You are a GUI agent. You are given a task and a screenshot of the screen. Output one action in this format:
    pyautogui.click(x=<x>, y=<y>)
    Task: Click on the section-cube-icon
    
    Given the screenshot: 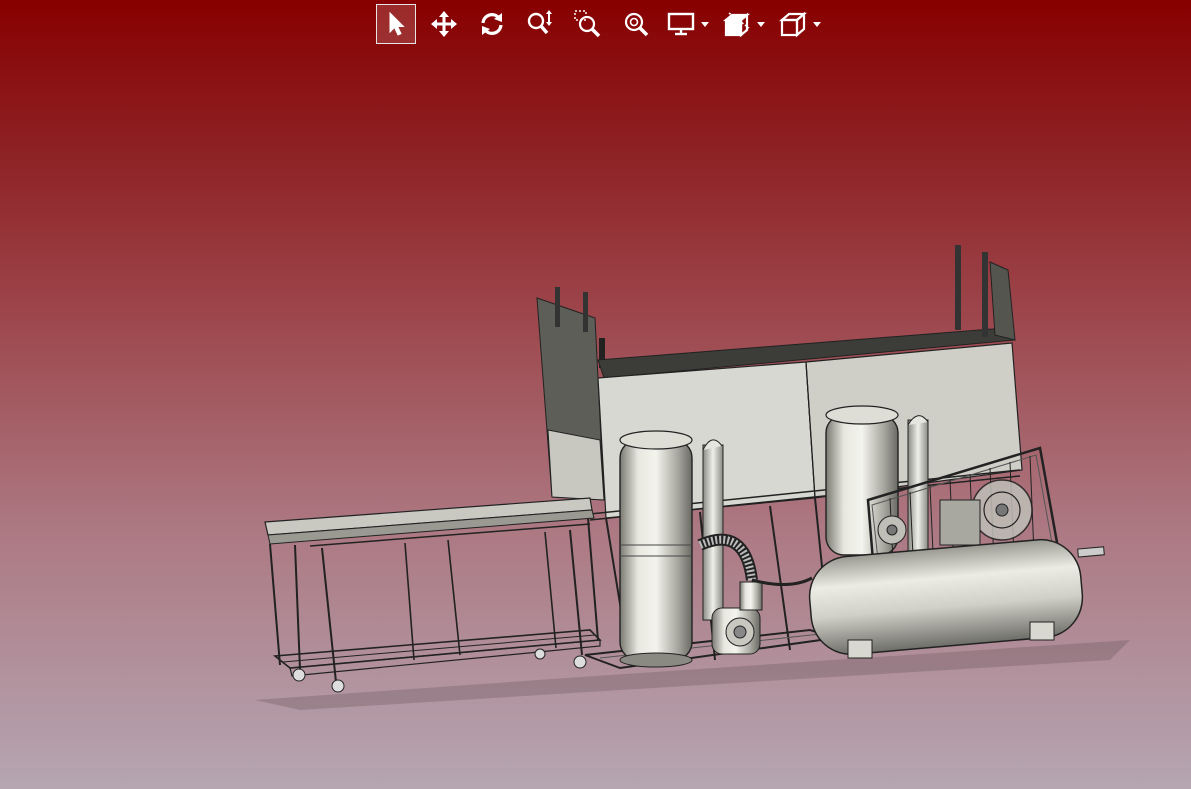 What is the action you would take?
    pyautogui.click(x=737, y=24)
    